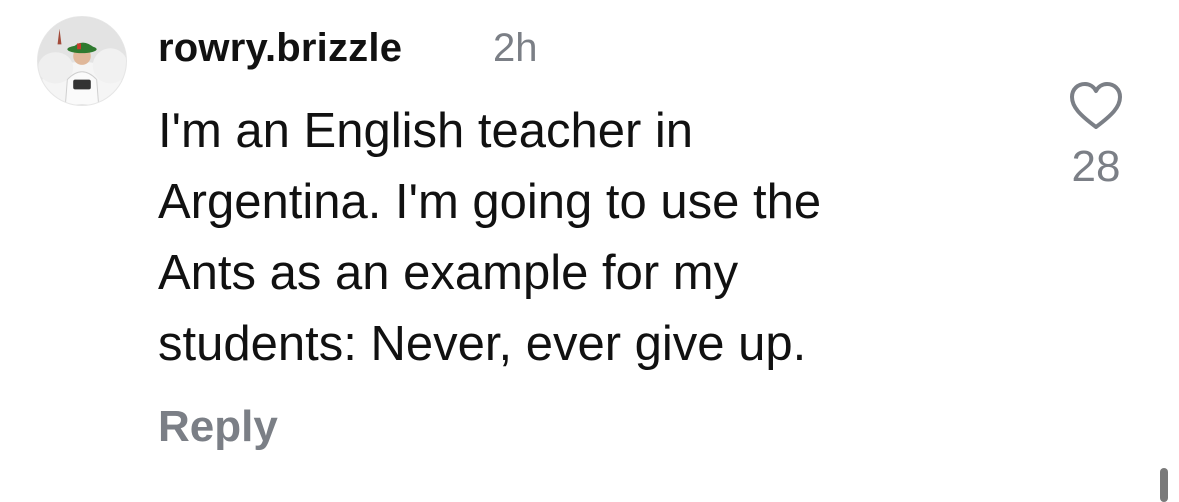  What do you see at coordinates (1096, 140) in the screenshot?
I see `like-control: 28` at bounding box center [1096, 140].